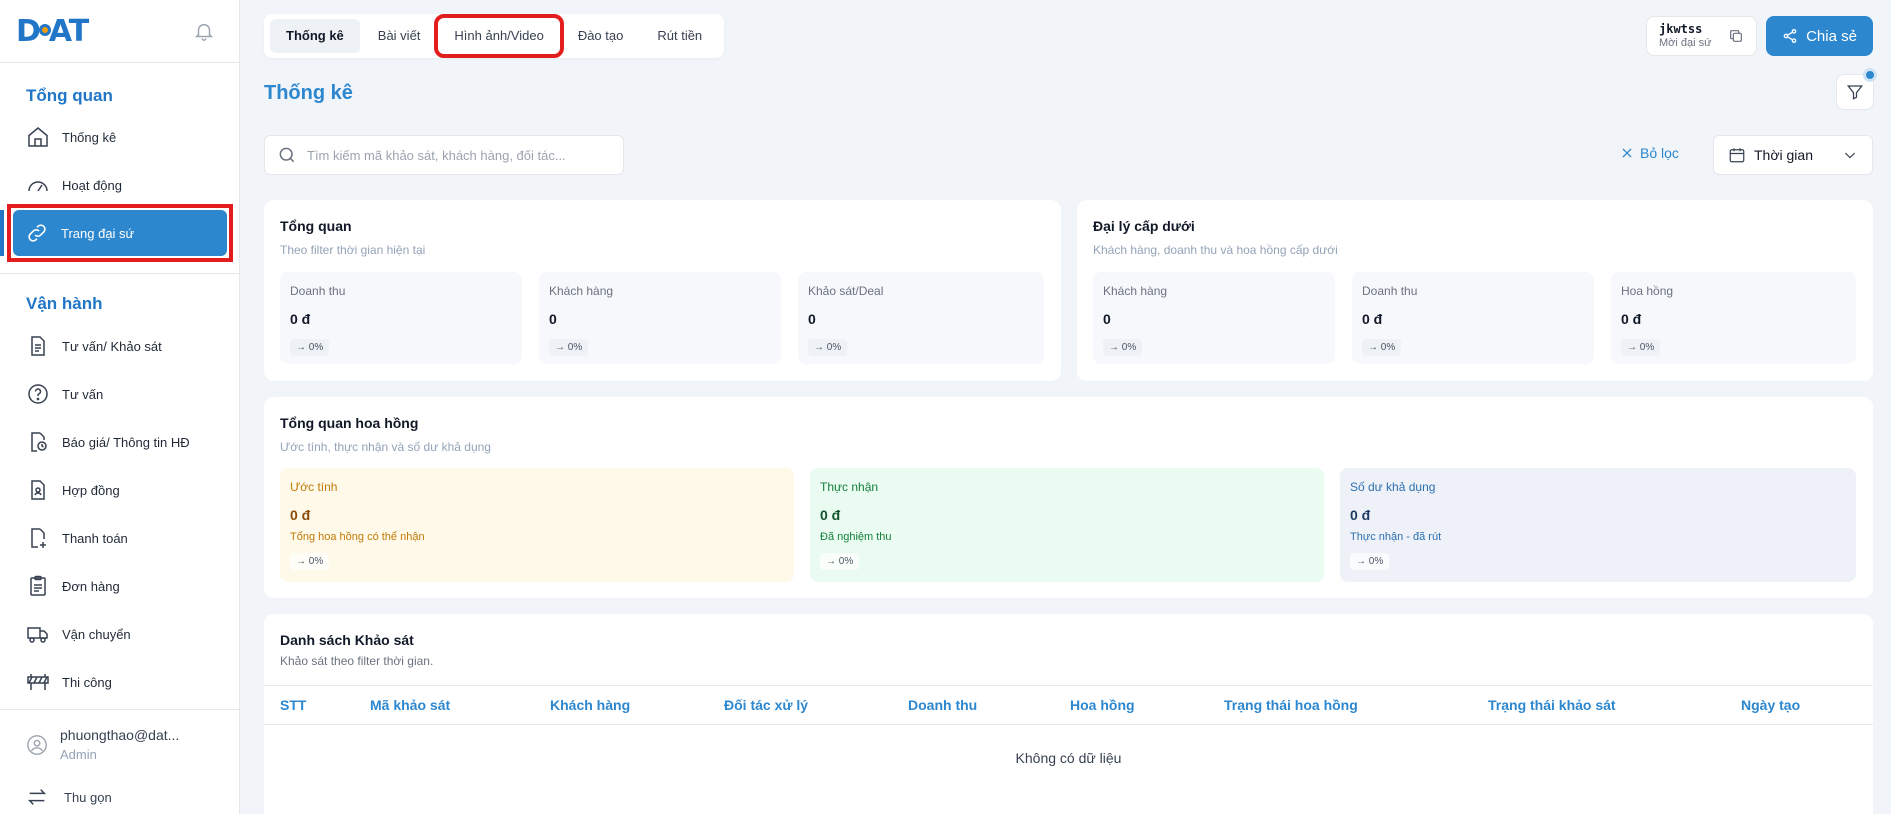  What do you see at coordinates (287, 155) in the screenshot?
I see `search-icon` at bounding box center [287, 155].